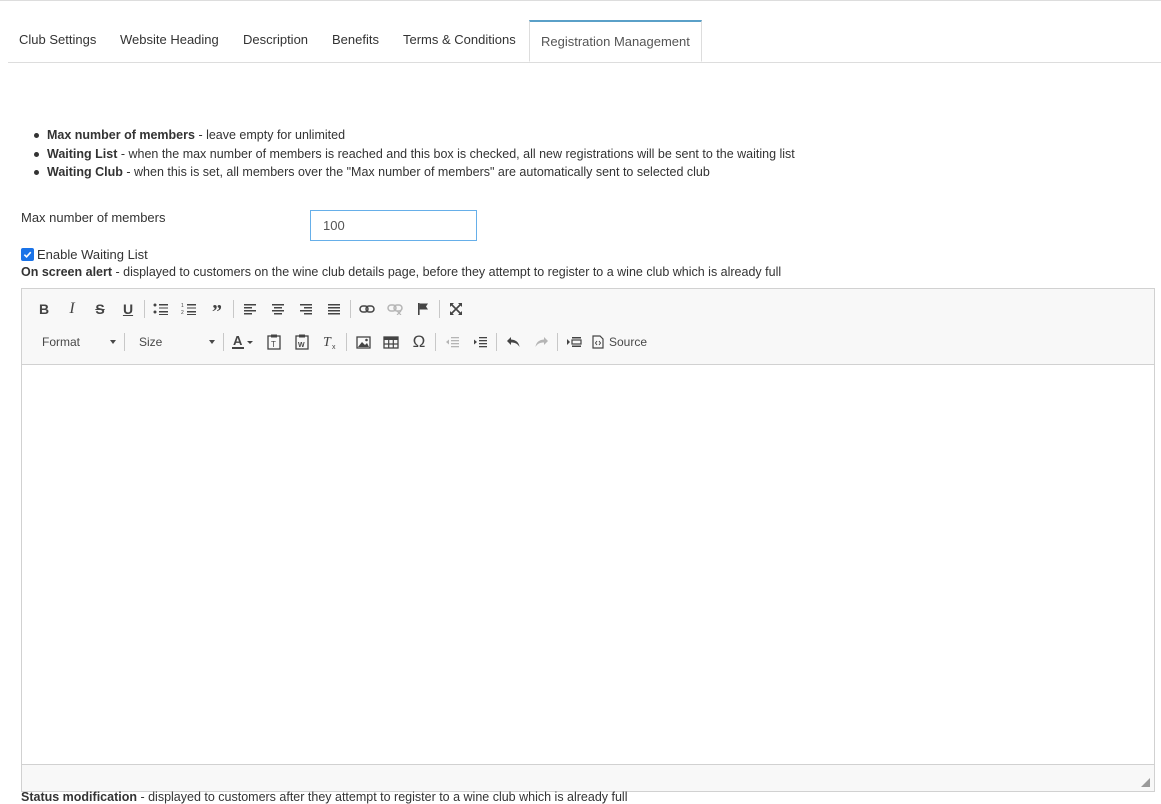 The image size is (1161, 804). I want to click on redo-icon, so click(541, 342).